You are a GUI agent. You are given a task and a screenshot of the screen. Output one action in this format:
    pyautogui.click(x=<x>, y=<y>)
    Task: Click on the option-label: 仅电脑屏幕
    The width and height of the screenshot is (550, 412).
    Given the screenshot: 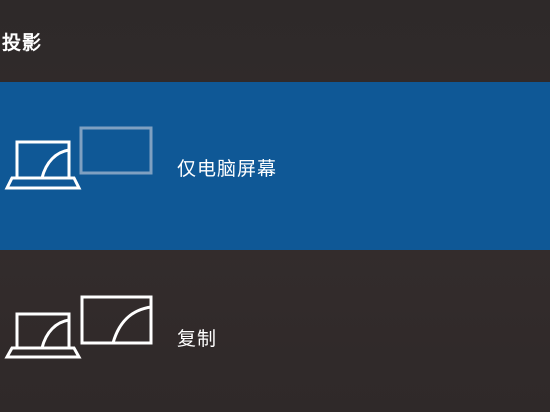 What is the action you would take?
    pyautogui.click(x=227, y=169)
    